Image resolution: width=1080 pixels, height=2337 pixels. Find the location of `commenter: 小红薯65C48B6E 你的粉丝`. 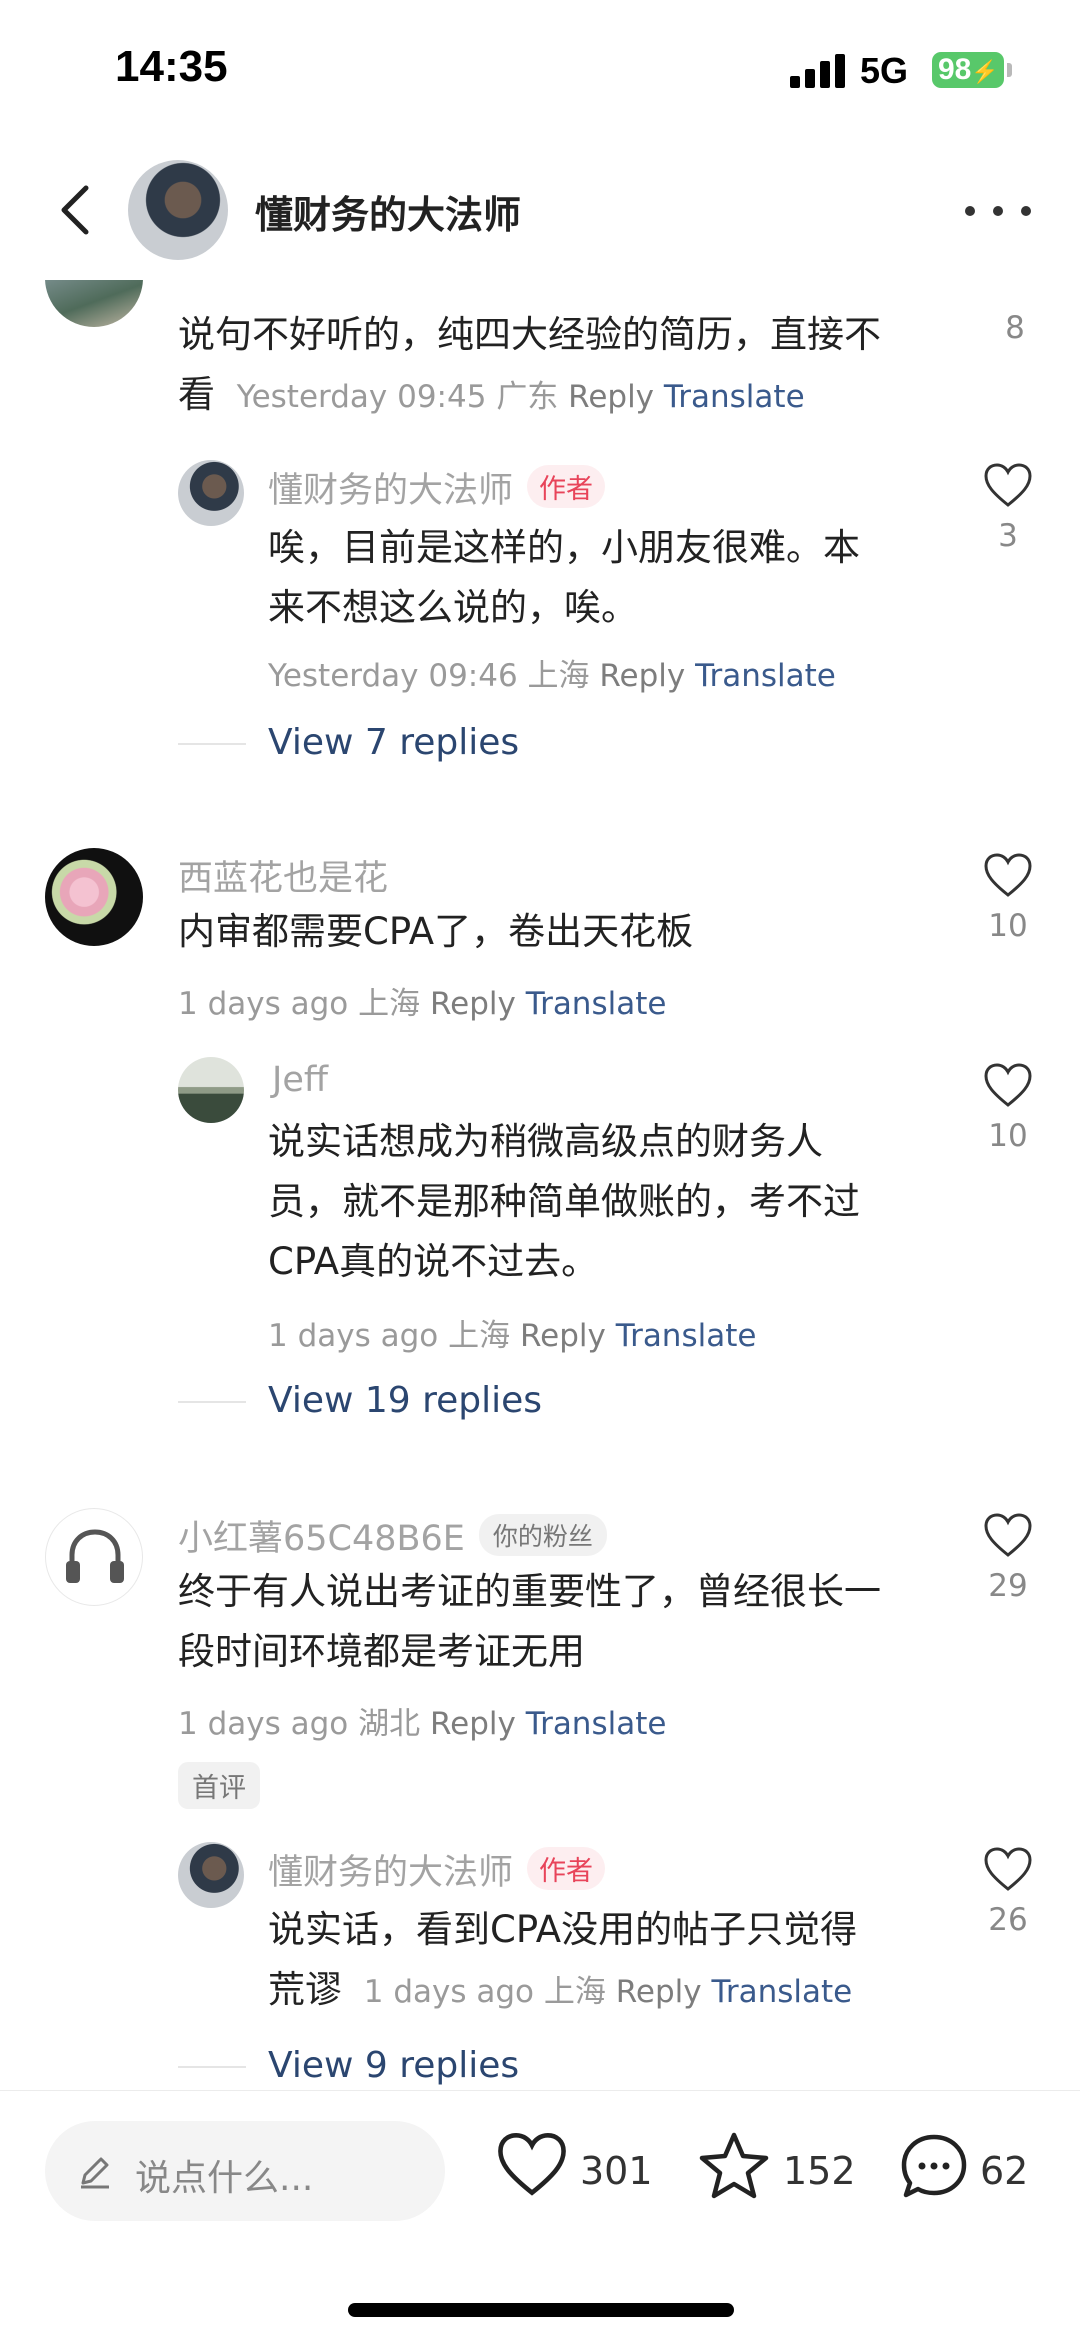

commenter: 小红薯65C48B6E 你的粉丝 is located at coordinates (392, 1535).